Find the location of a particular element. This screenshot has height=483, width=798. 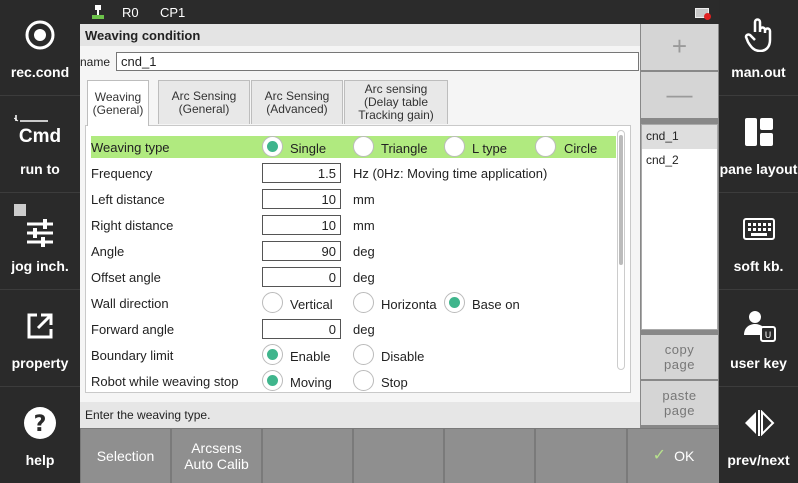

field-label: Forward angle is located at coordinates (133, 329).